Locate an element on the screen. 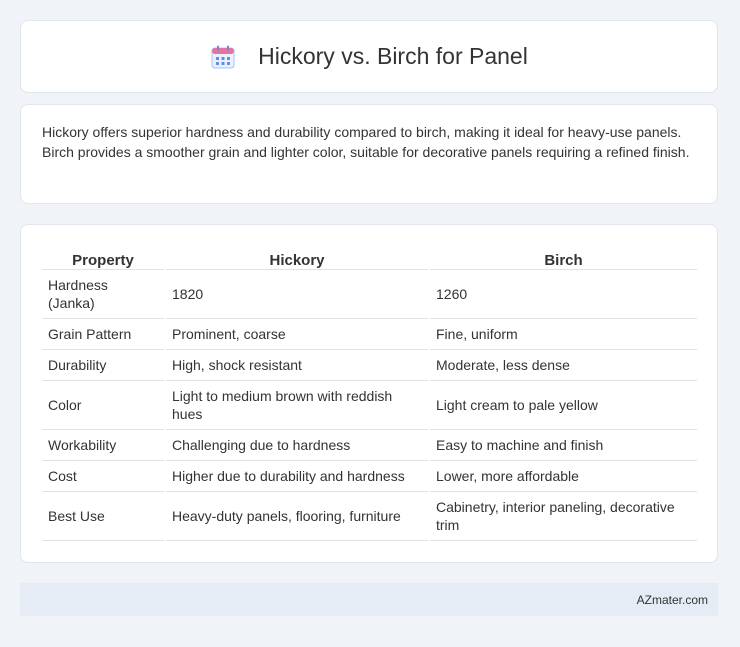 This screenshot has height=647, width=740. cell-hickory: Light to medium brown with reddish hues is located at coordinates (297, 405).